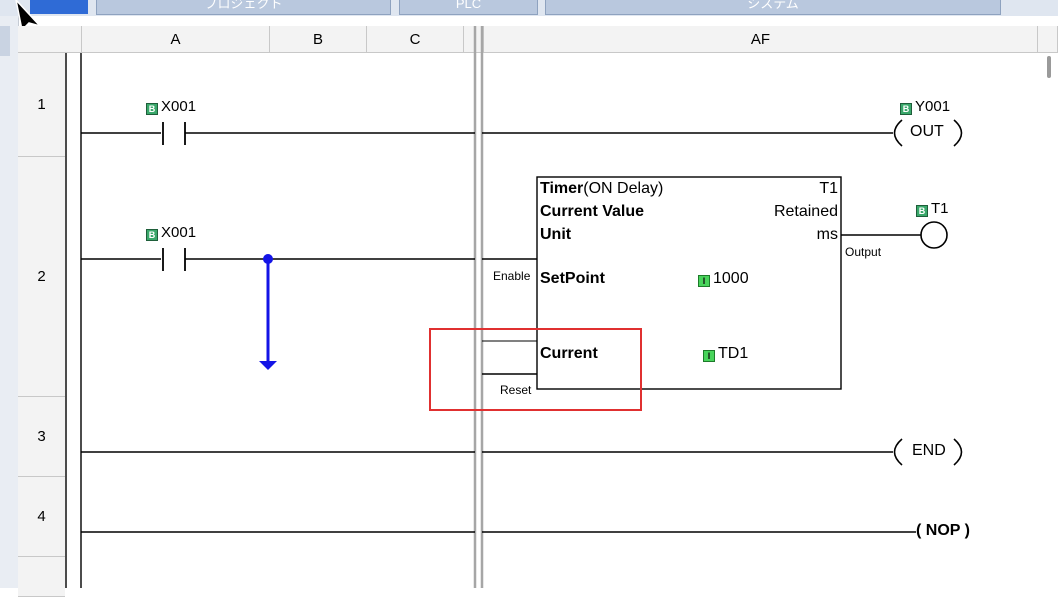 The width and height of the screenshot is (1058, 597). Describe the element at coordinates (934, 235) in the screenshot. I see `output-coil` at that location.